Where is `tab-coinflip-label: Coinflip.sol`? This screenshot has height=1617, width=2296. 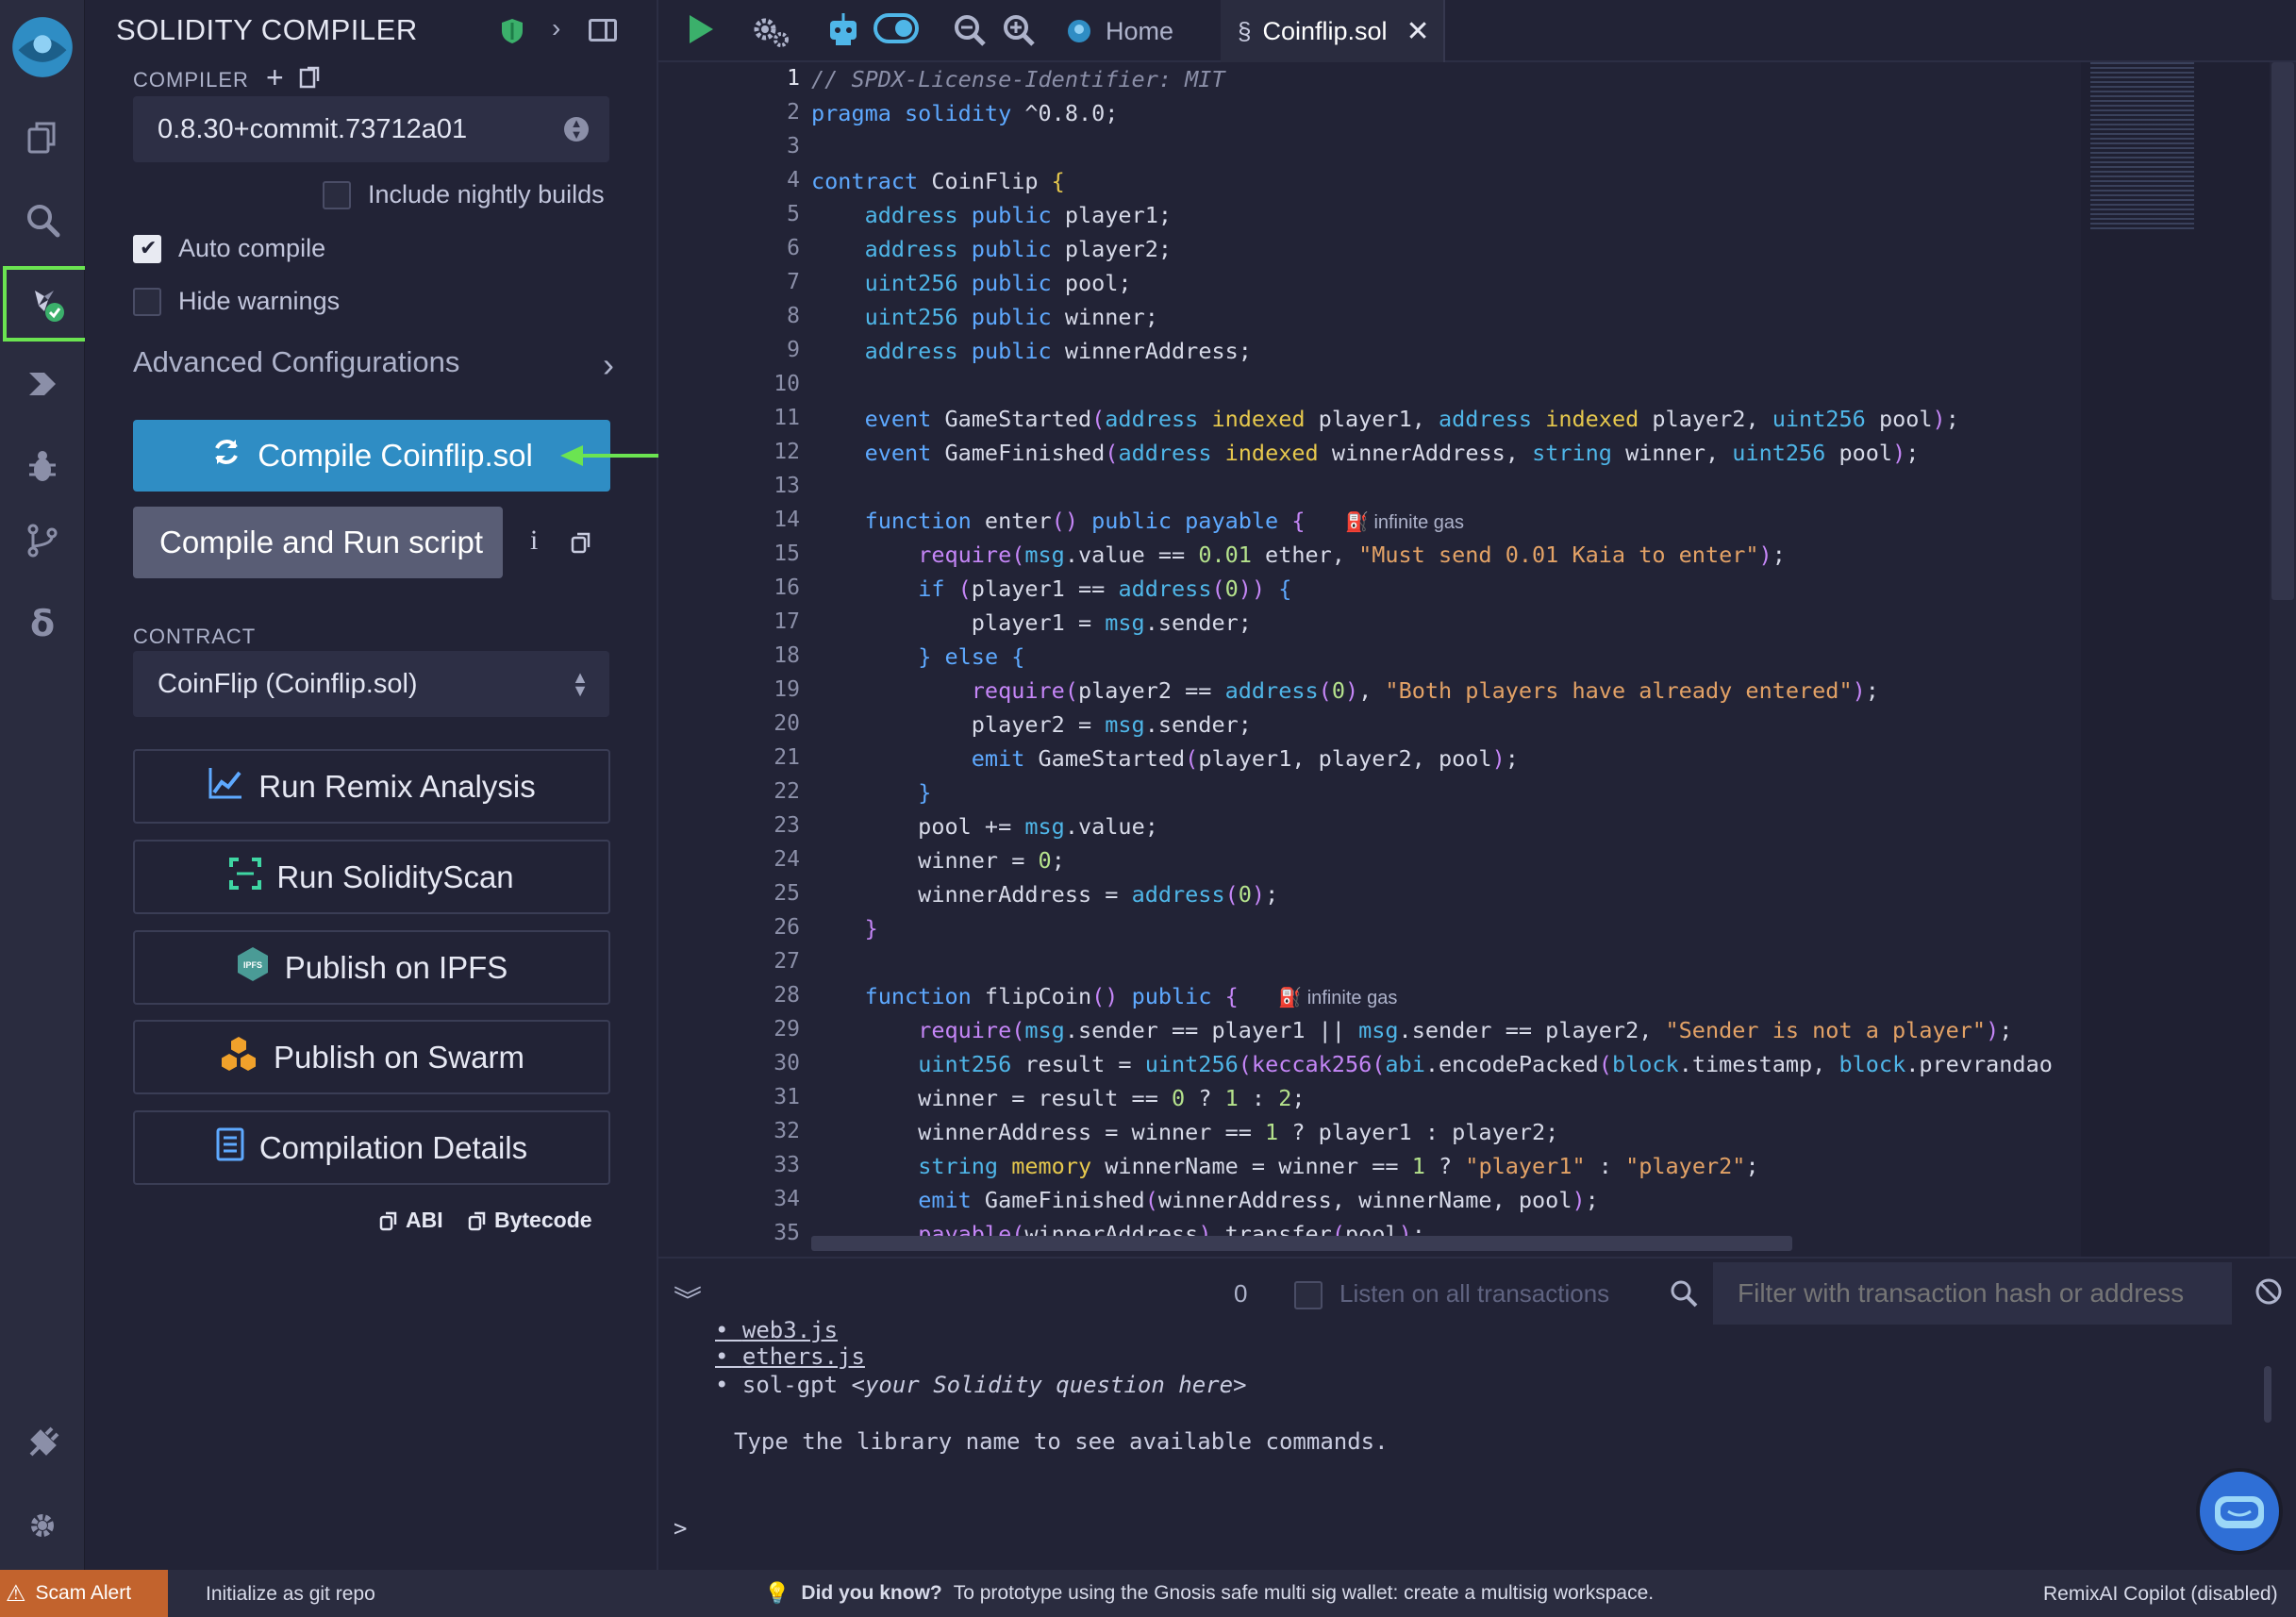 tab-coinflip-label: Coinflip.sol is located at coordinates (1325, 31).